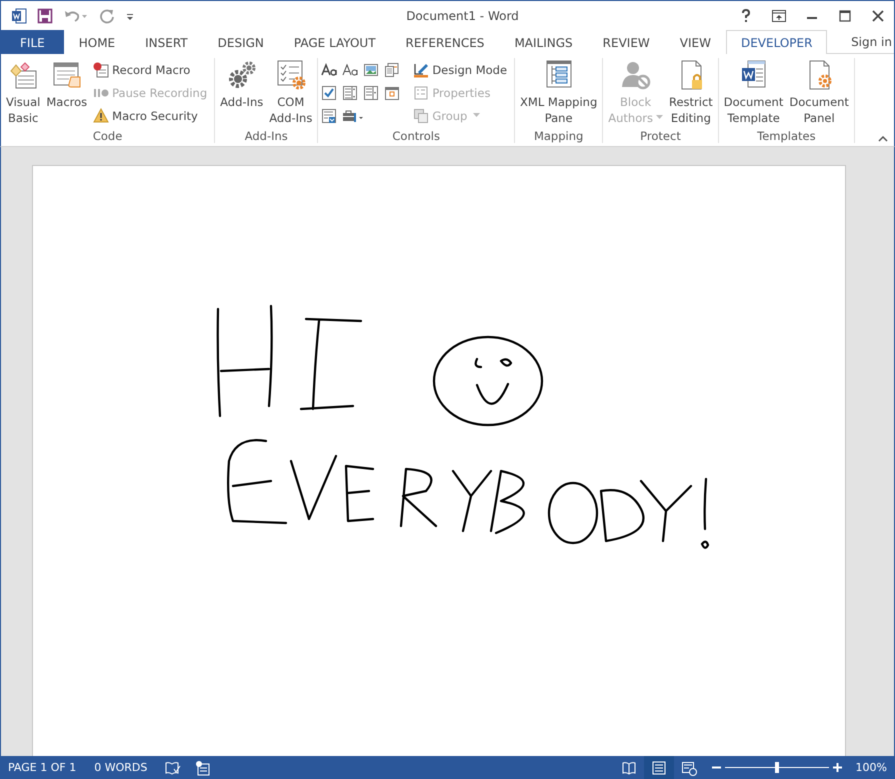 Image resolution: width=895 pixels, height=779 pixels. I want to click on word-logo-icon, so click(19, 16).